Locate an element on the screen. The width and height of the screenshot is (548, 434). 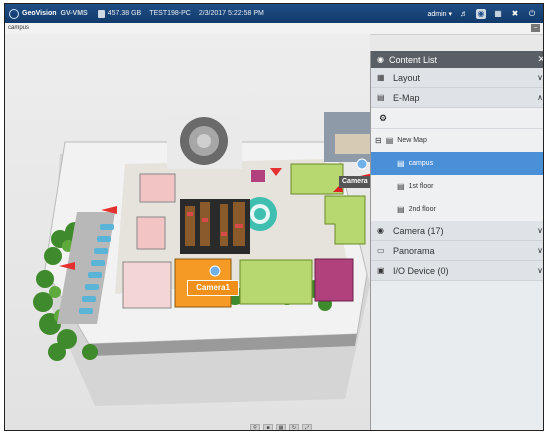
camera2-marker is located at coordinates (362, 164).